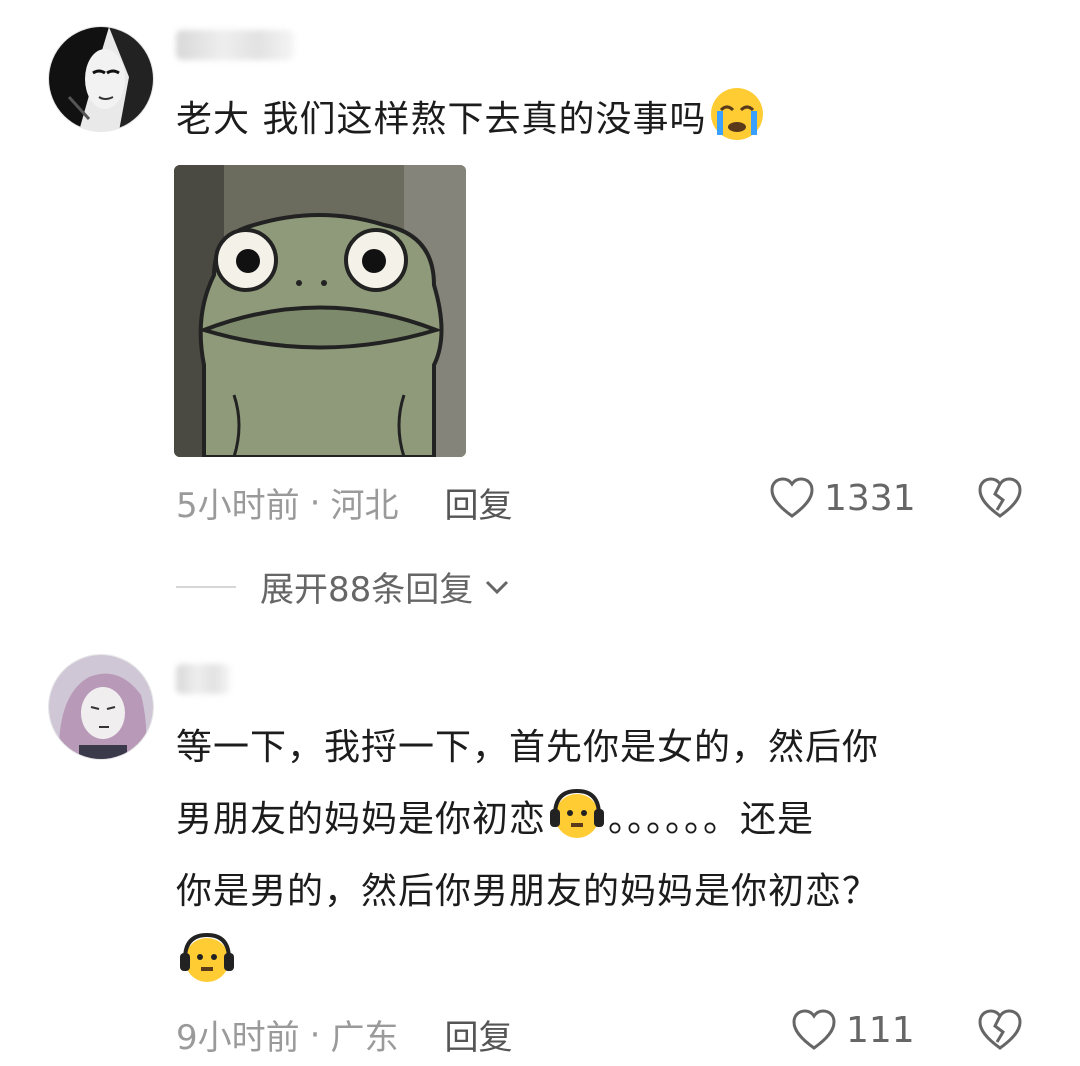  Describe the element at coordinates (238, 506) in the screenshot. I see `timestamp: 5小时前` at that location.